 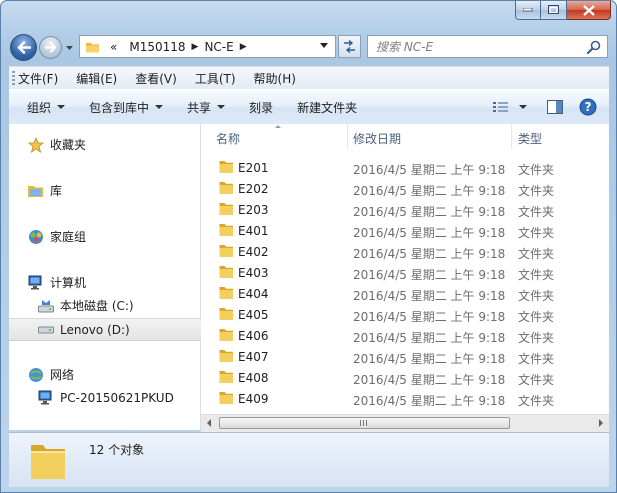 I want to click on horizontal-scrollbar, so click(x=405, y=423).